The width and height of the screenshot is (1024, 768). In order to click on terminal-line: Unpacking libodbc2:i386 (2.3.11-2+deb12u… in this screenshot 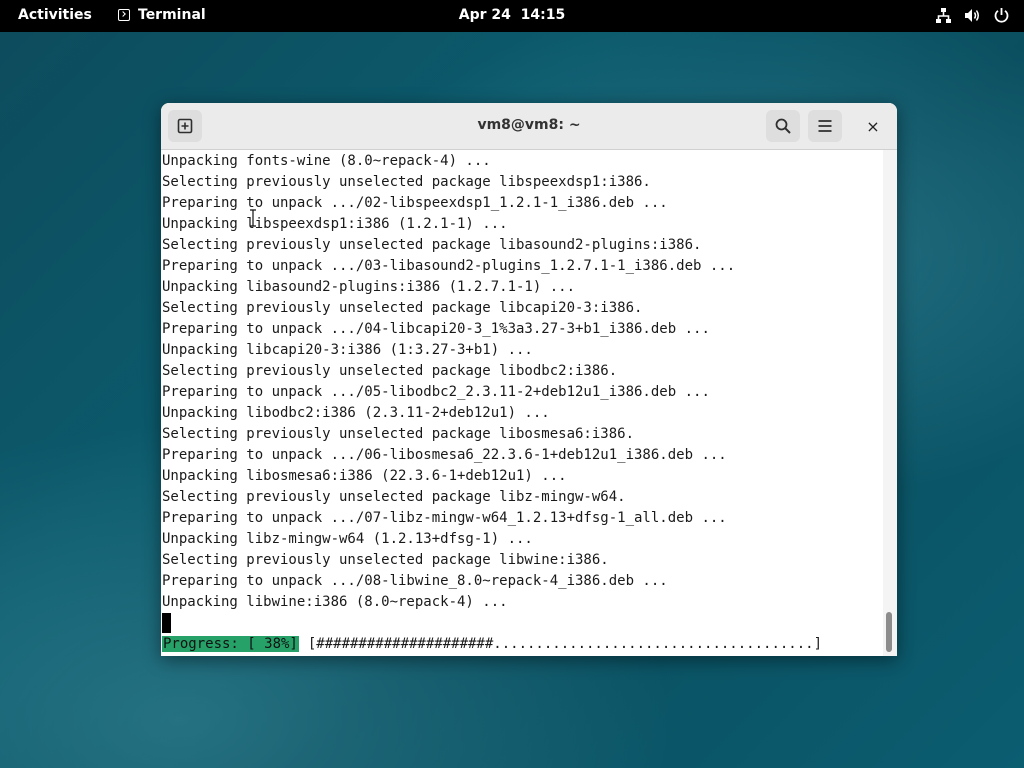, I will do `click(356, 413)`.